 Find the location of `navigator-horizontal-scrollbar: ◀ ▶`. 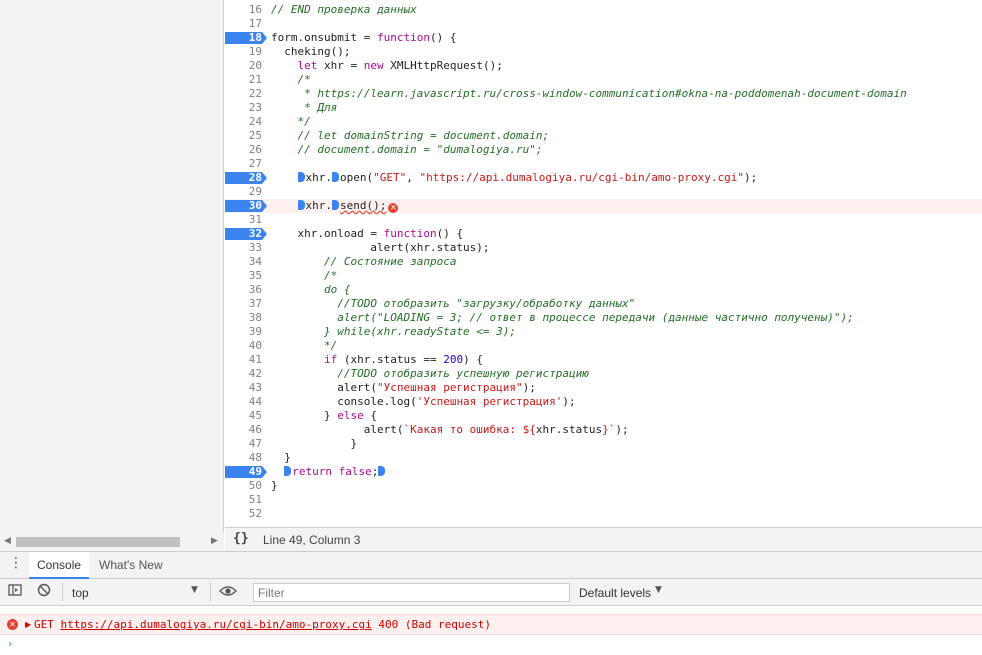

navigator-horizontal-scrollbar: ◀ ▶ is located at coordinates (112, 542).